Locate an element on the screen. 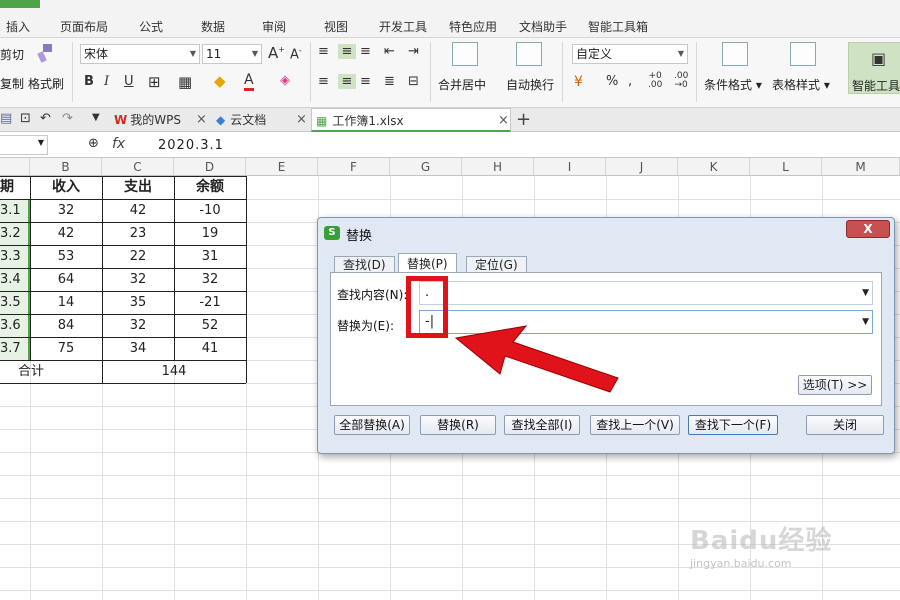 The image size is (900, 600). annotation-arrow-icon is located at coordinates (536, 359).